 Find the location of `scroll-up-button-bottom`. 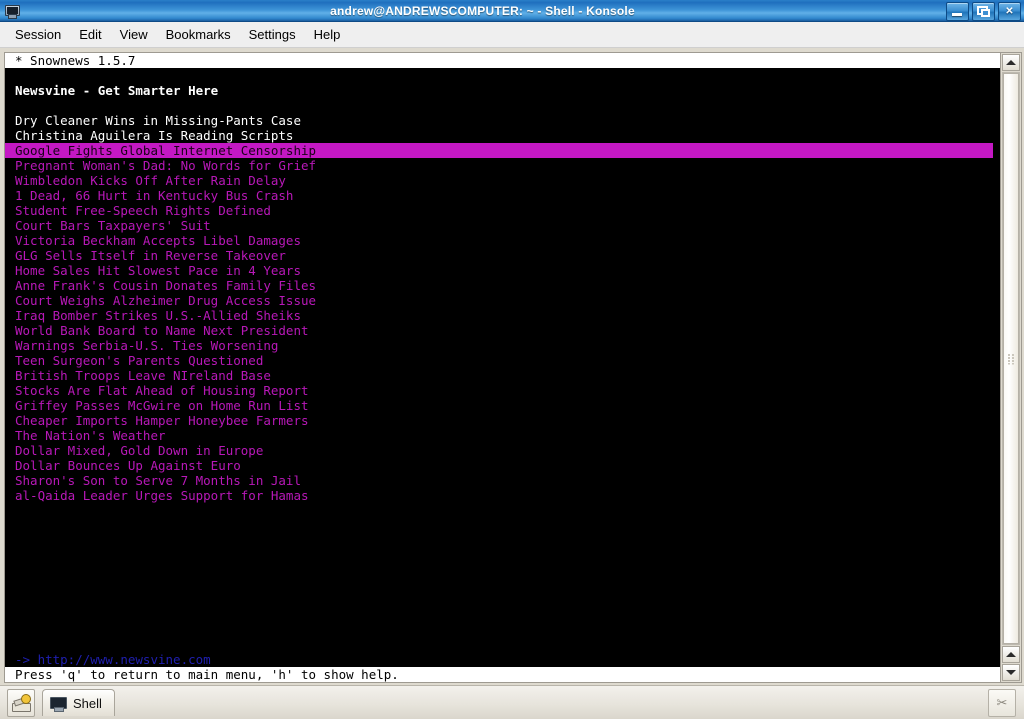

scroll-up-button-bottom is located at coordinates (1011, 654).